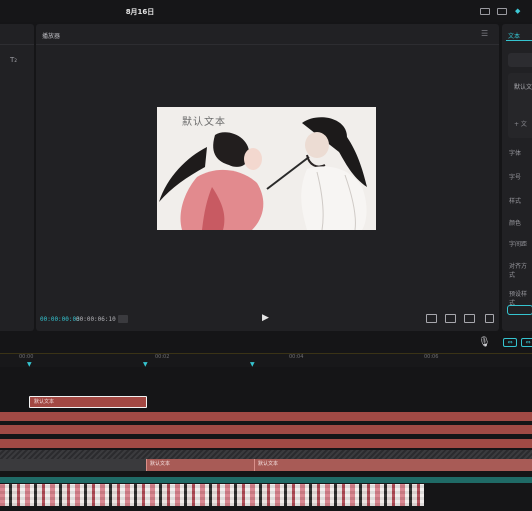 The height and width of the screenshot is (511, 532). I want to click on fullscreen-icon, so click(489, 318).